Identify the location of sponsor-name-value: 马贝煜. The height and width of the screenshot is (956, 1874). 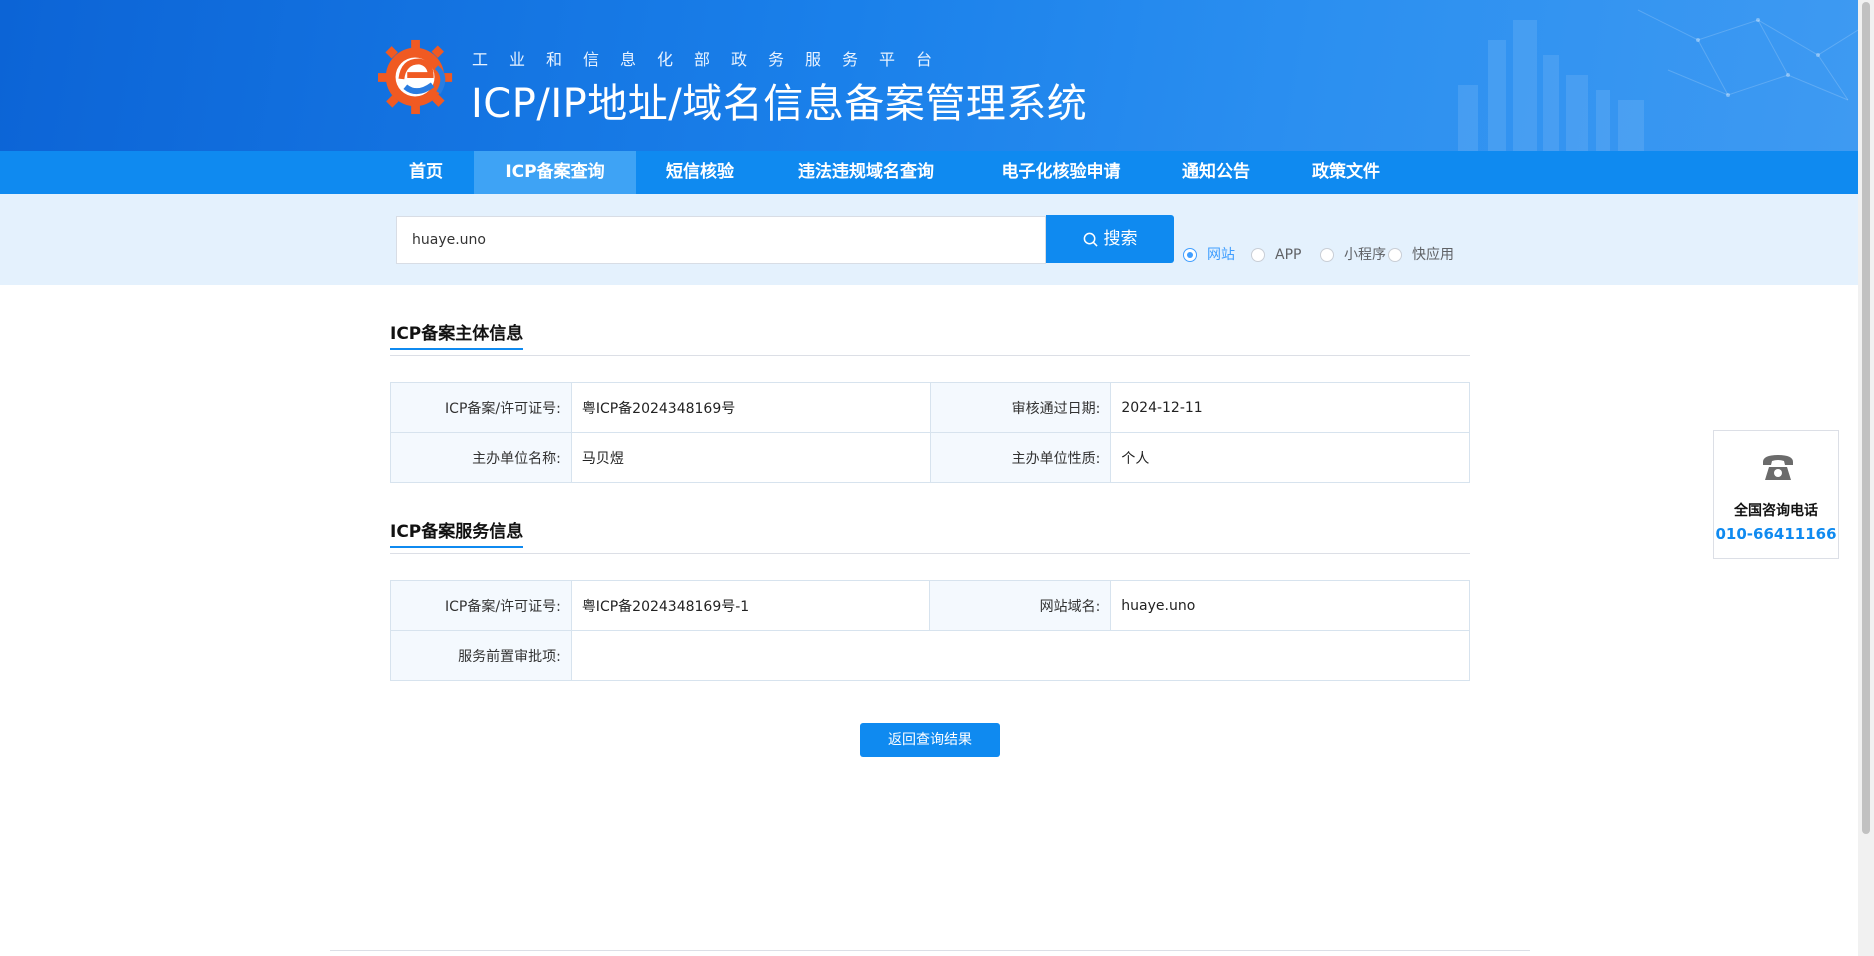
(750, 457).